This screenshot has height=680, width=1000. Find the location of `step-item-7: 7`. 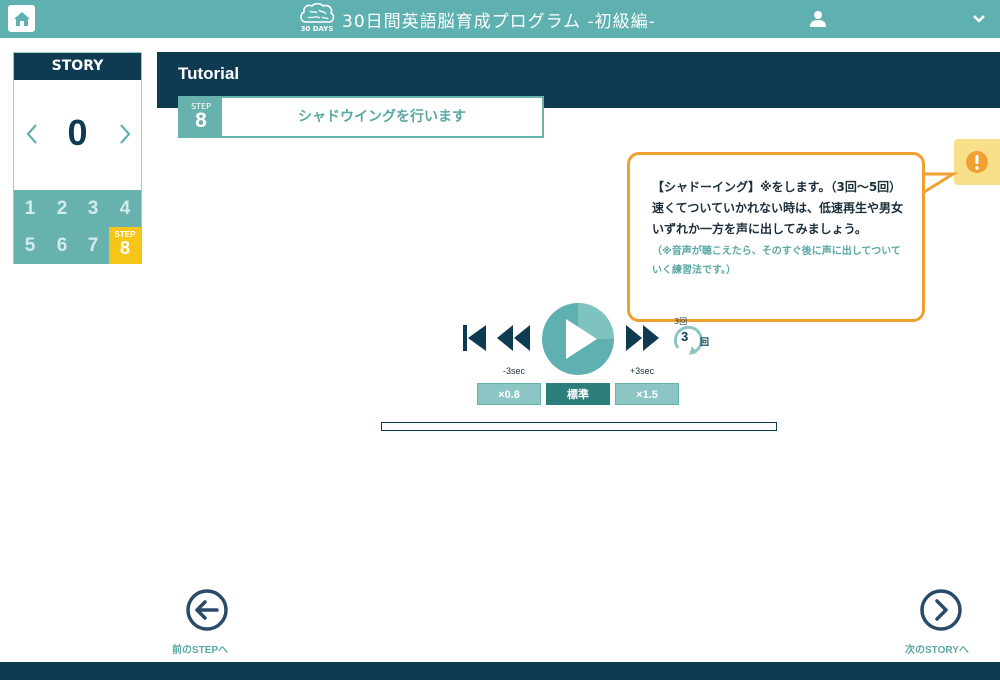

step-item-7: 7 is located at coordinates (93, 245).